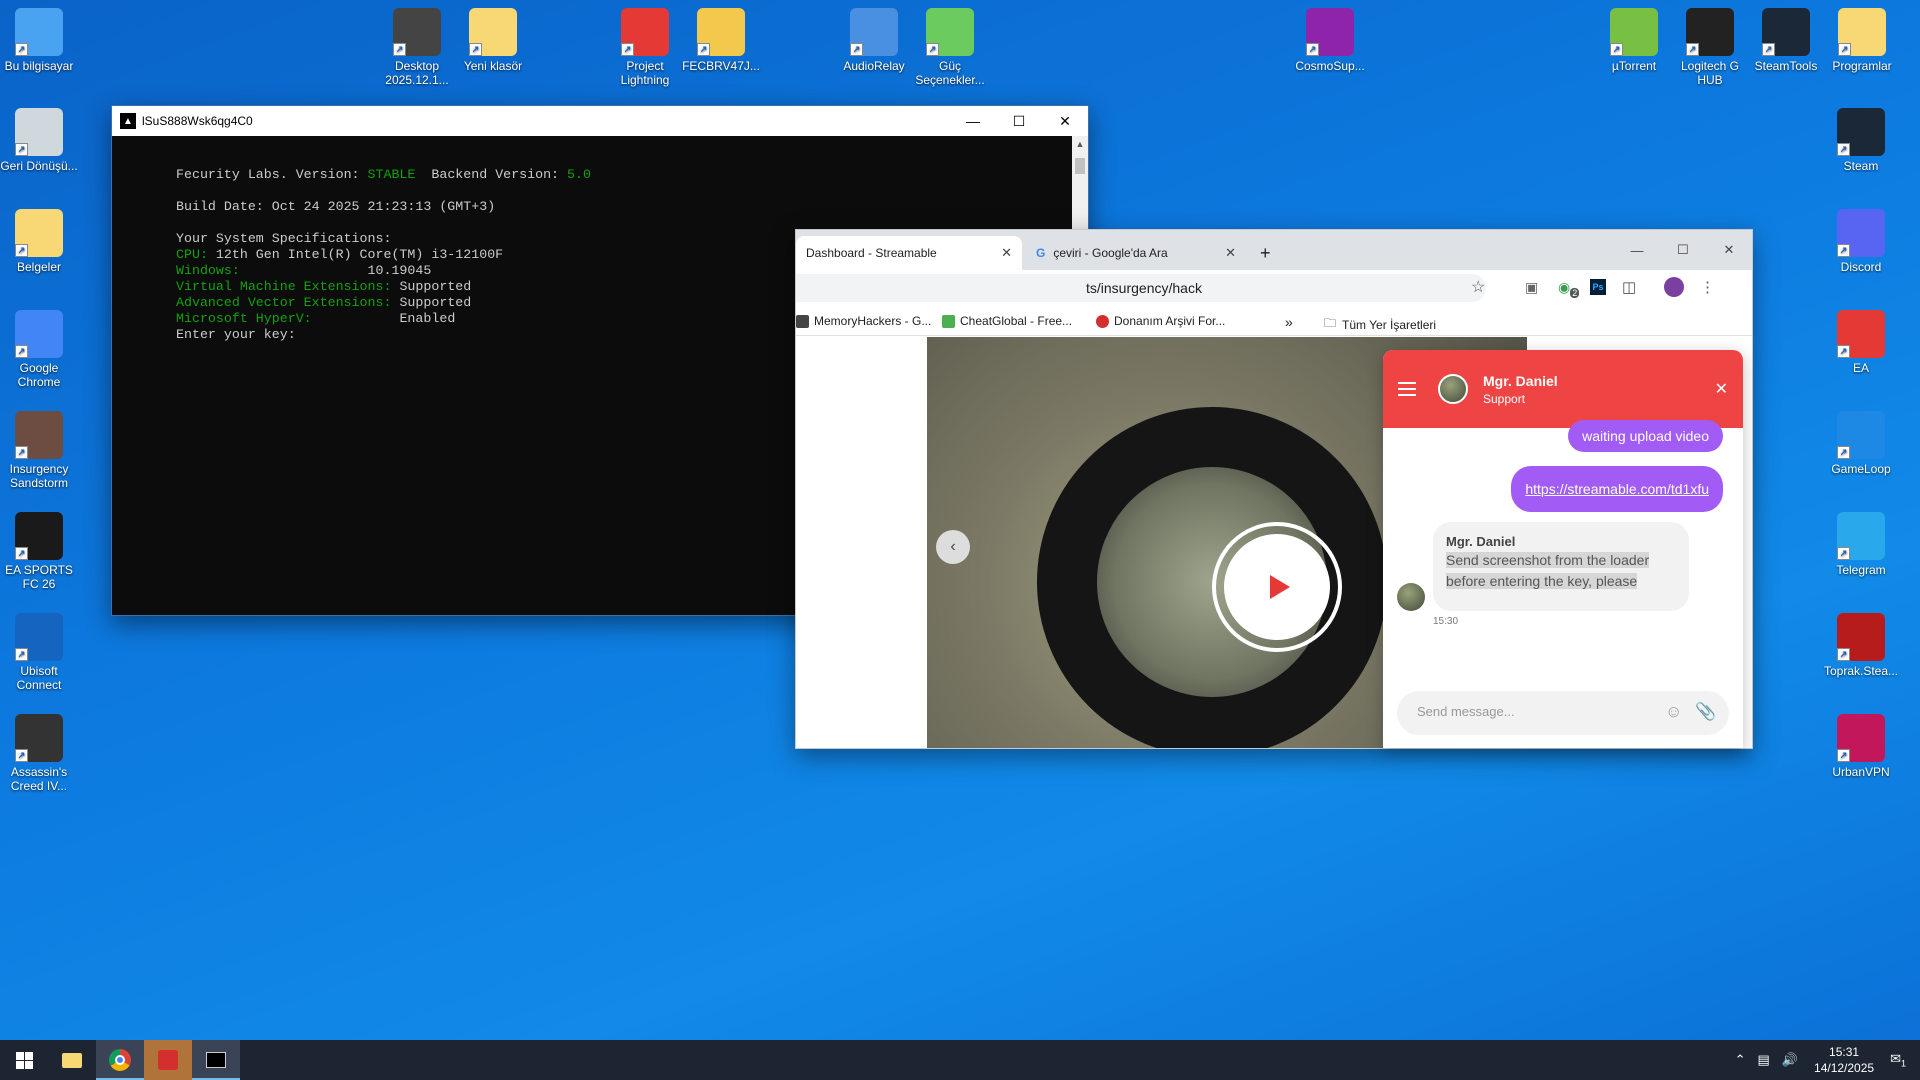 This screenshot has height=1080, width=1920. I want to click on clock: 15:31 14/12/2025, so click(1844, 1060).